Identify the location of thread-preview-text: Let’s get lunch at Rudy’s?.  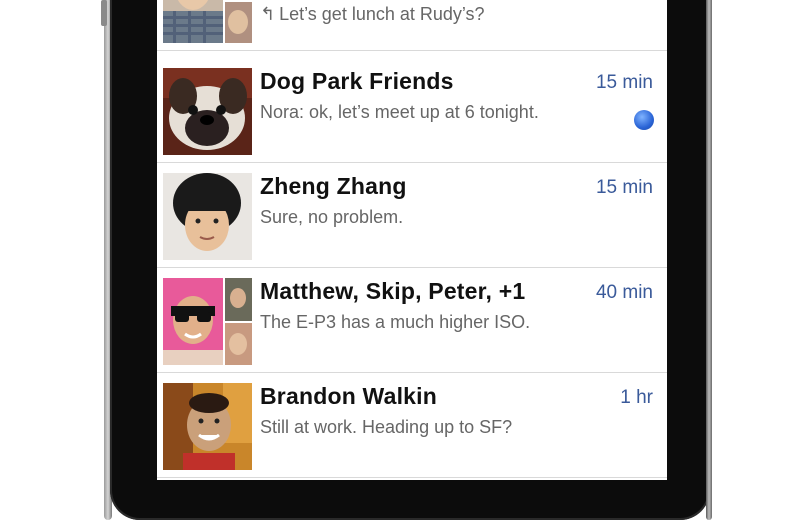
(382, 14).